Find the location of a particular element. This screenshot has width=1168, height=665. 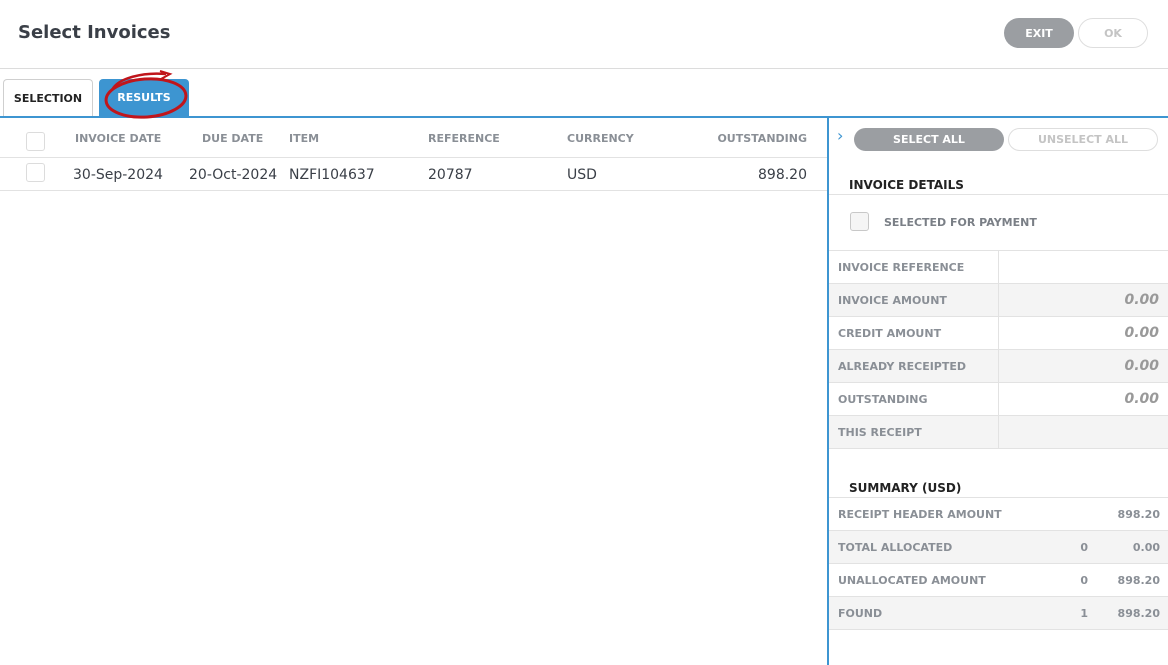

summary-row: RECEIPT HEADER AMOUNT 898.20 is located at coordinates (998, 514).